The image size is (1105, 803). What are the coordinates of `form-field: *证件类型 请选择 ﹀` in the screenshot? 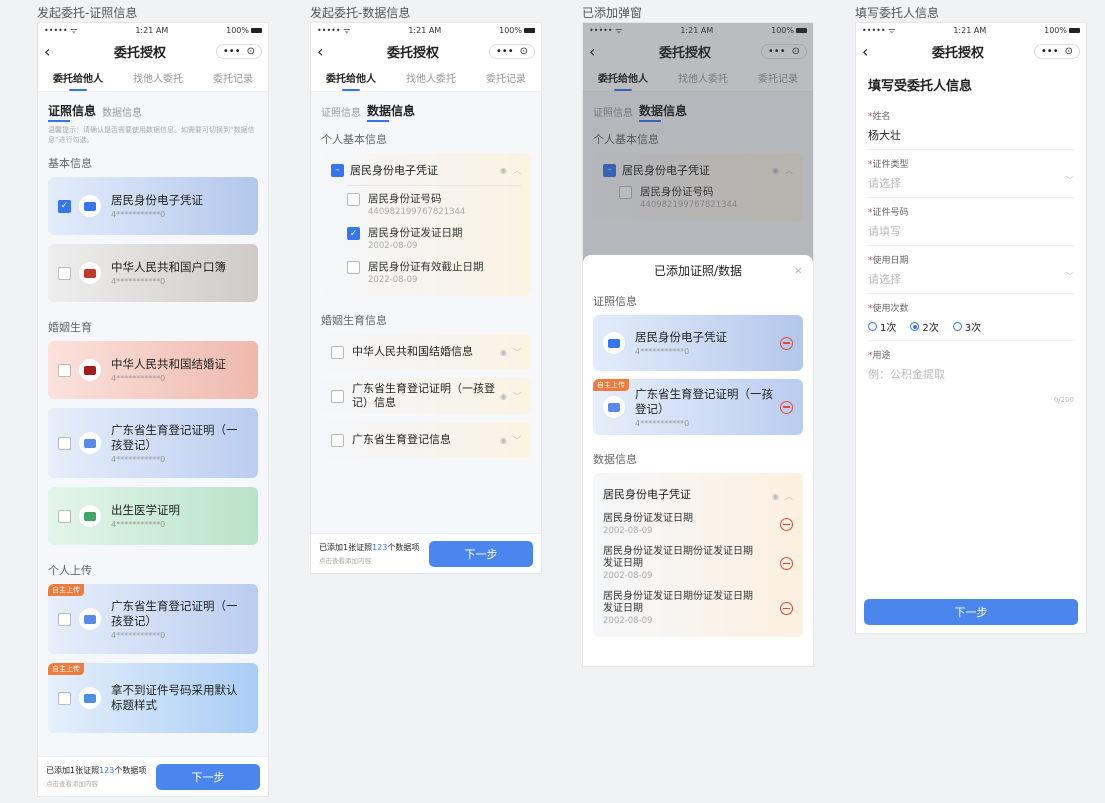 It's located at (971, 174).